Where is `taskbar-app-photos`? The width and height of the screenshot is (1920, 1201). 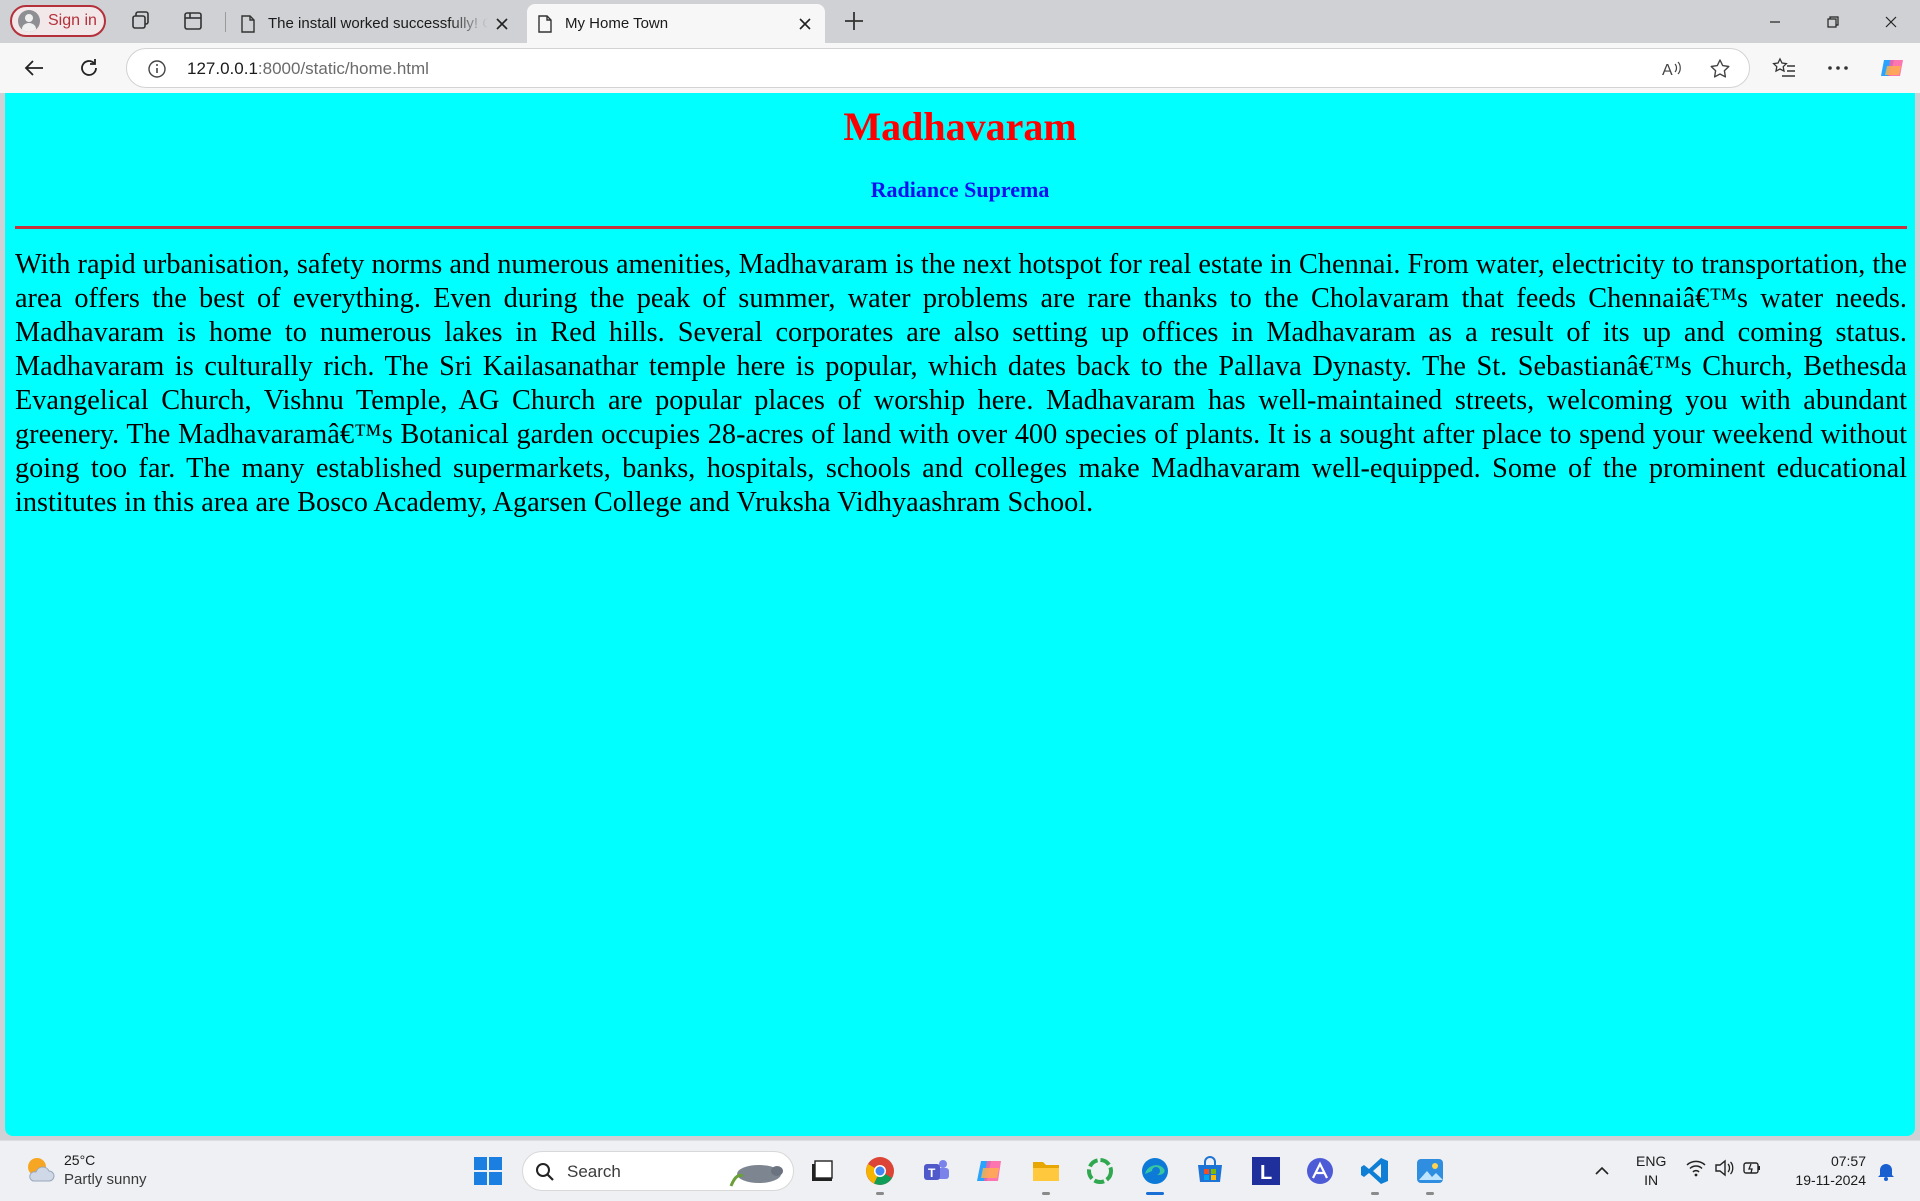 taskbar-app-photos is located at coordinates (1430, 1174).